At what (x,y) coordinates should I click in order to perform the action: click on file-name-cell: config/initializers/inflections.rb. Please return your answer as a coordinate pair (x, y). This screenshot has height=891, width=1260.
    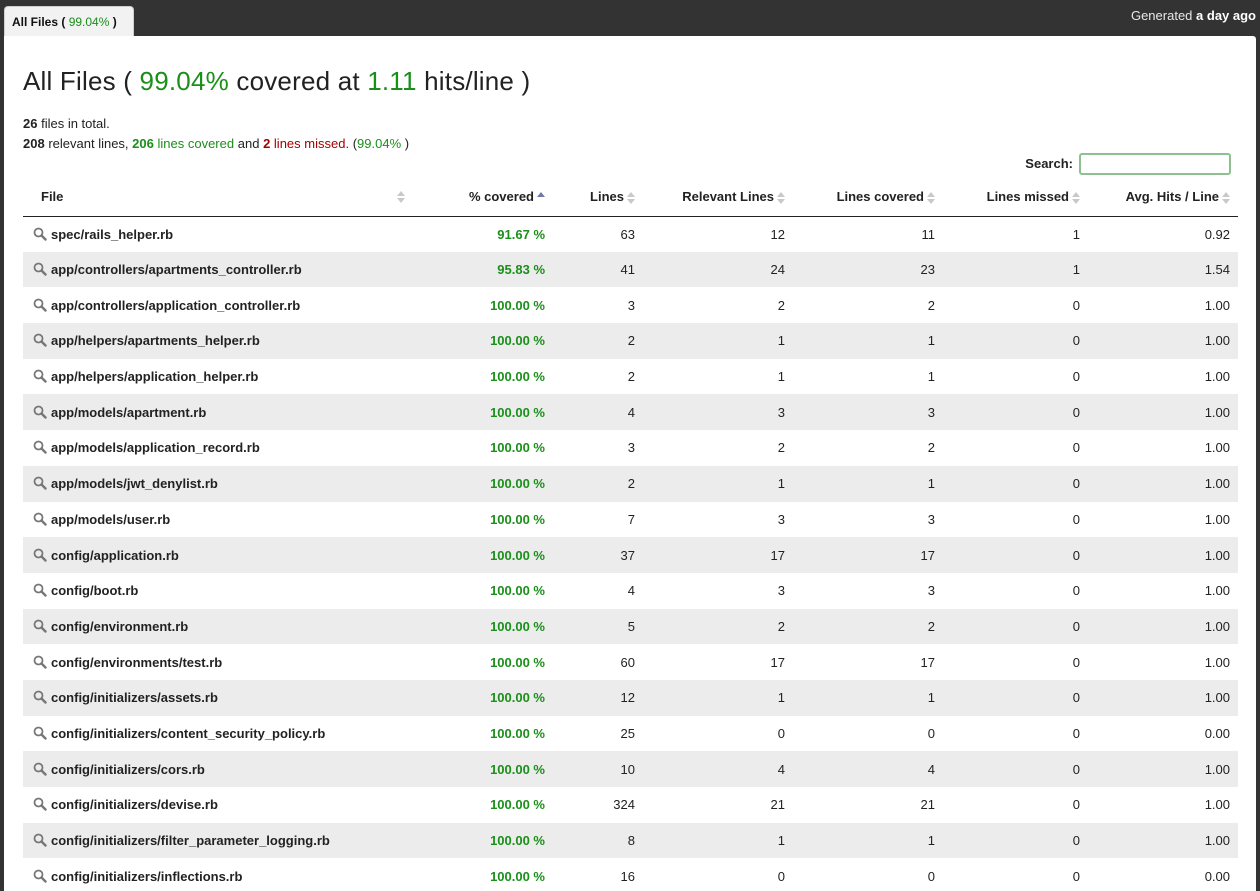
    Looking at the image, I should click on (223, 874).